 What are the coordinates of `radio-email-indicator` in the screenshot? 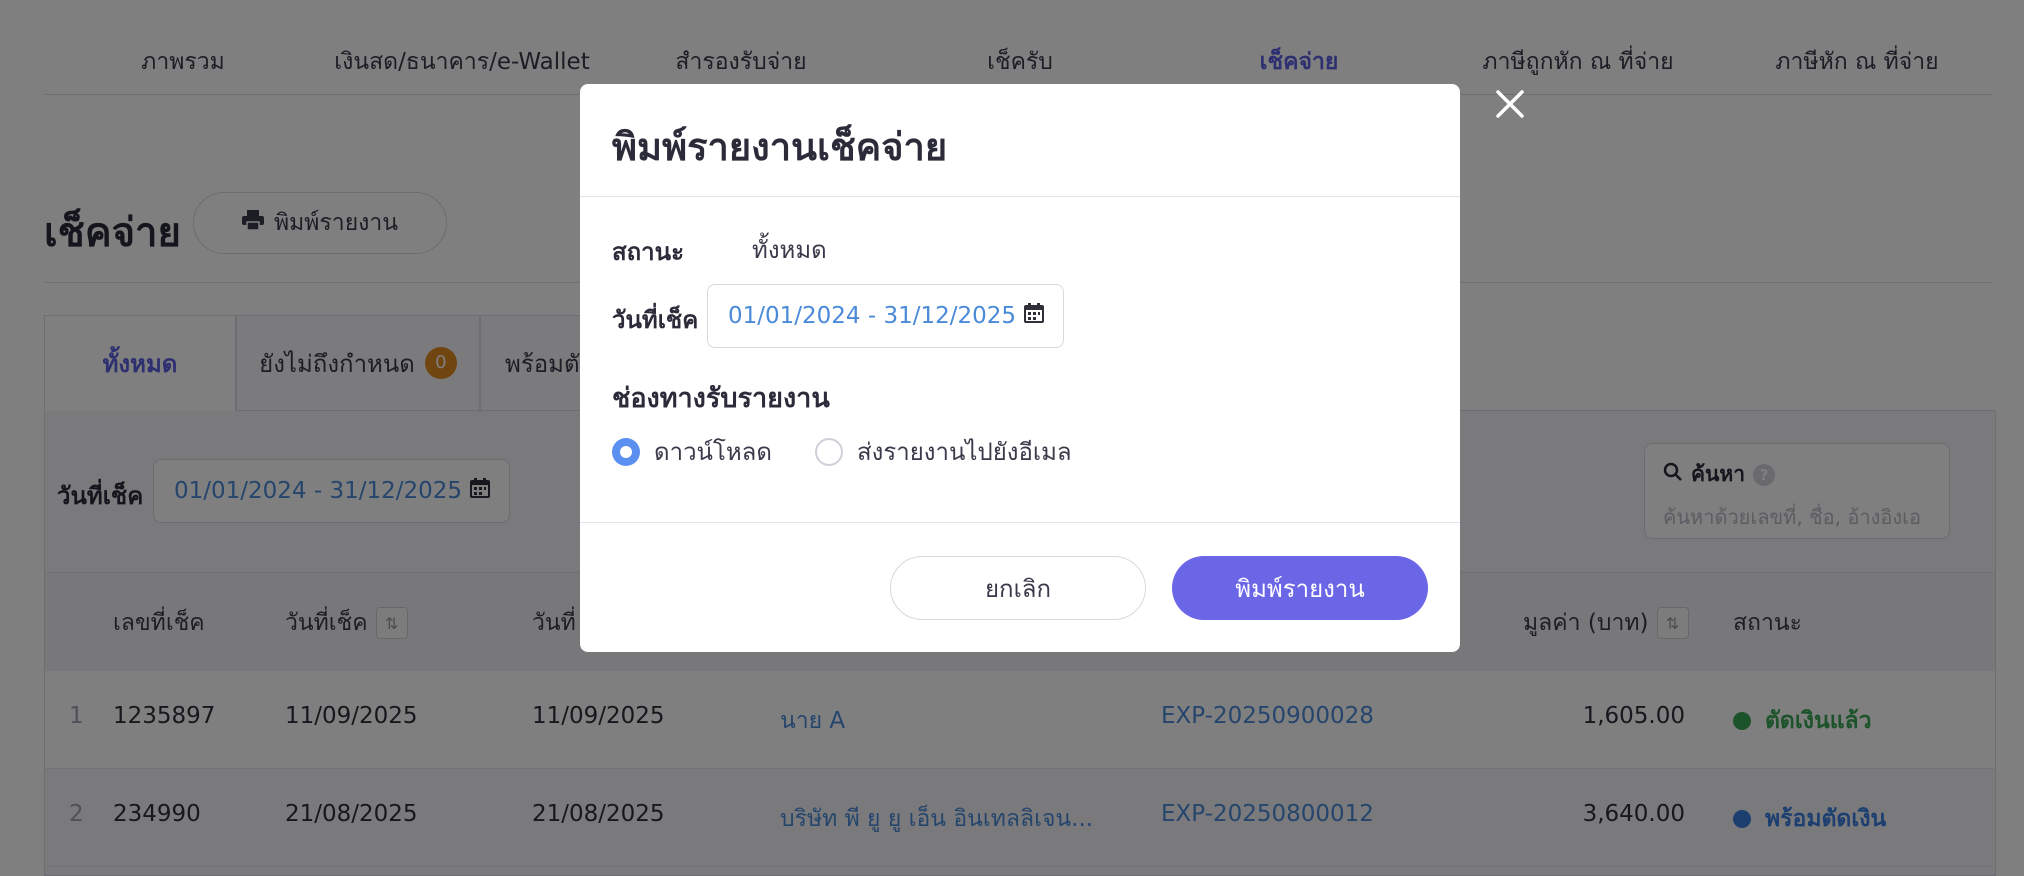 It's located at (829, 451).